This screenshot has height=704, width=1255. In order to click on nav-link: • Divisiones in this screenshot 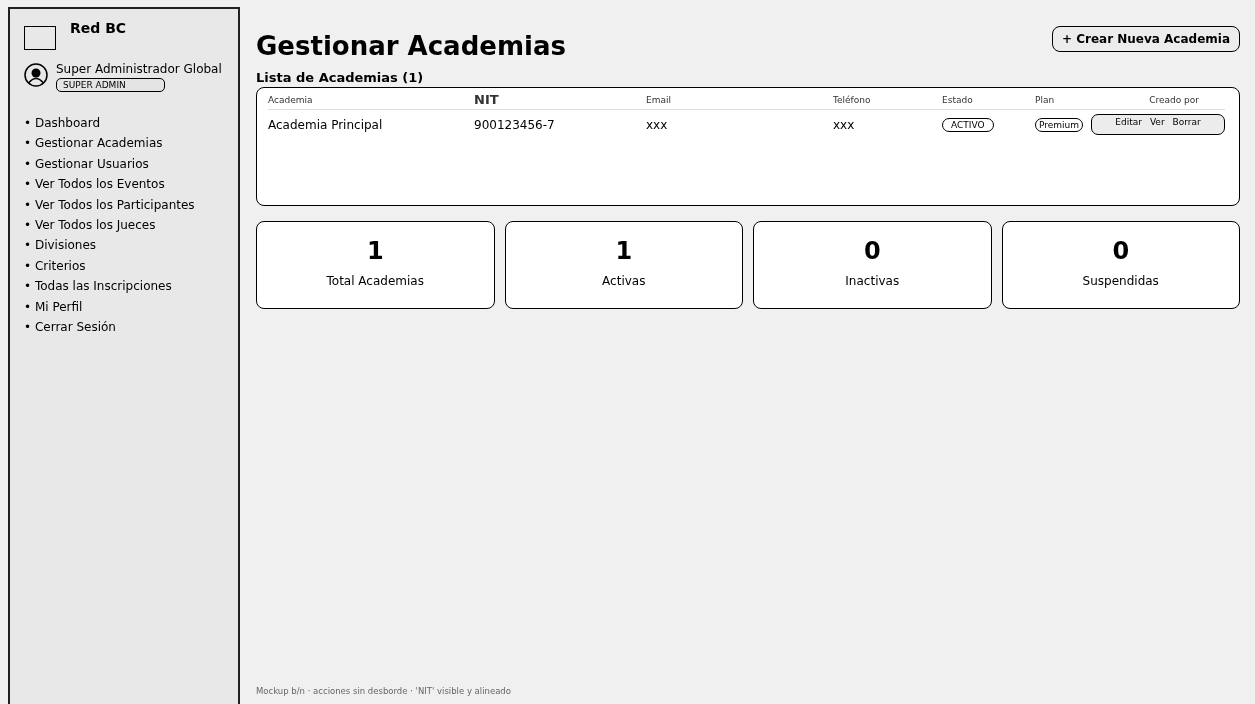, I will do `click(124, 245)`.